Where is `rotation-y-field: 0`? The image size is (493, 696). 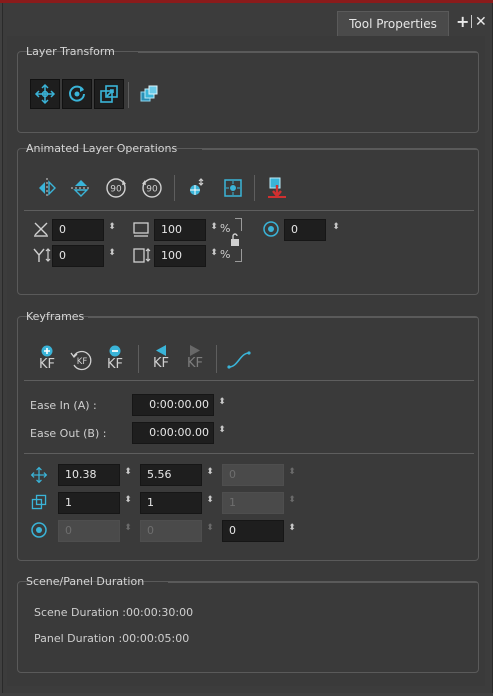
rotation-y-field: 0 is located at coordinates (171, 531).